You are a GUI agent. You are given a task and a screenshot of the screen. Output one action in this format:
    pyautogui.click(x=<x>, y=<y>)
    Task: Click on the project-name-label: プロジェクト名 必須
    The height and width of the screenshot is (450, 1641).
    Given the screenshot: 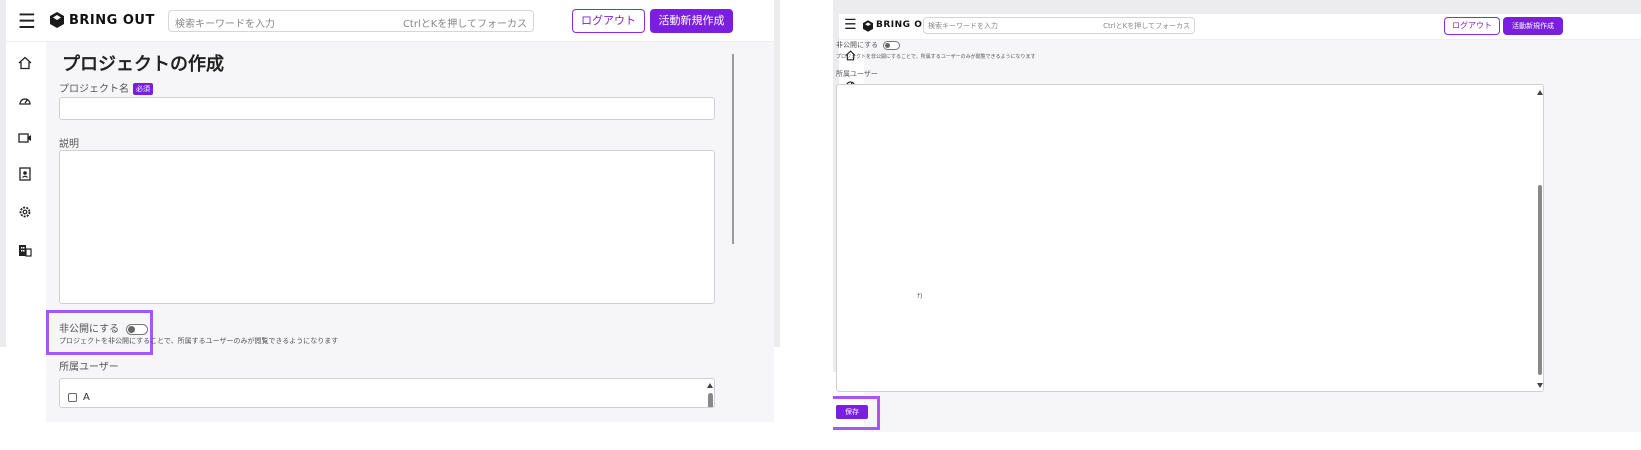 What is the action you would take?
    pyautogui.click(x=106, y=87)
    